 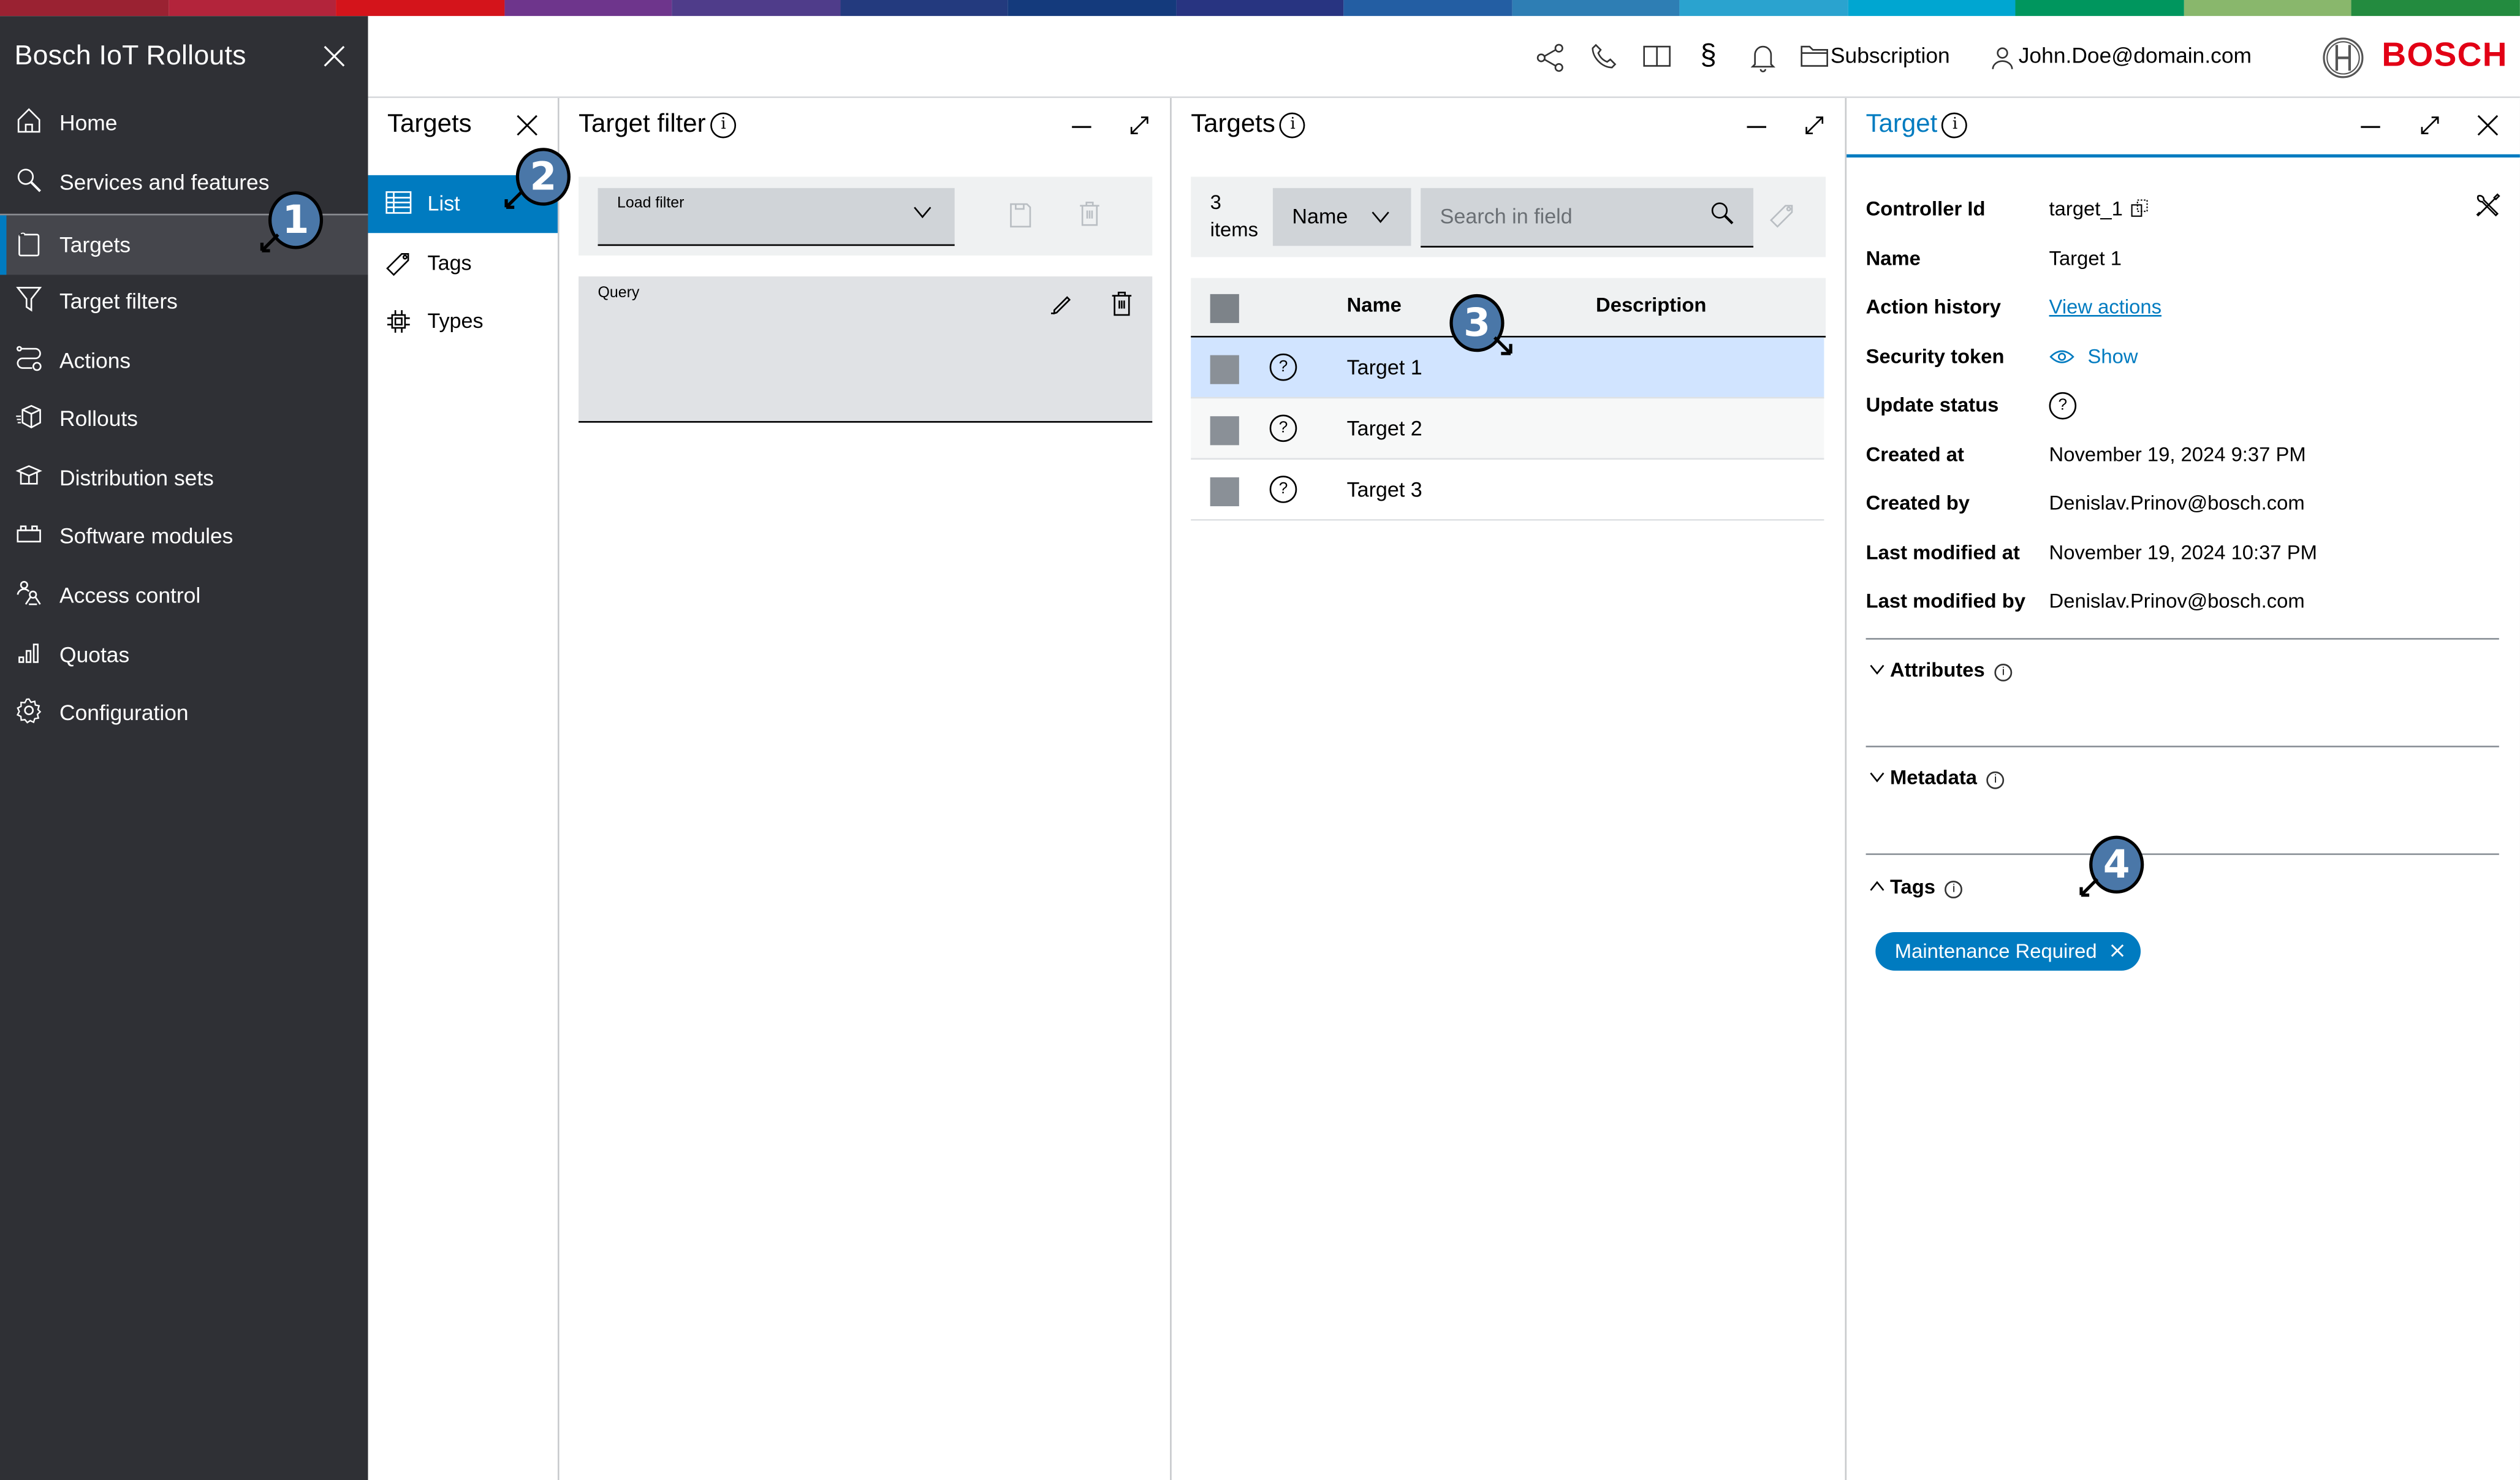 What do you see at coordinates (398, 204) in the screenshot?
I see `list-table-icon` at bounding box center [398, 204].